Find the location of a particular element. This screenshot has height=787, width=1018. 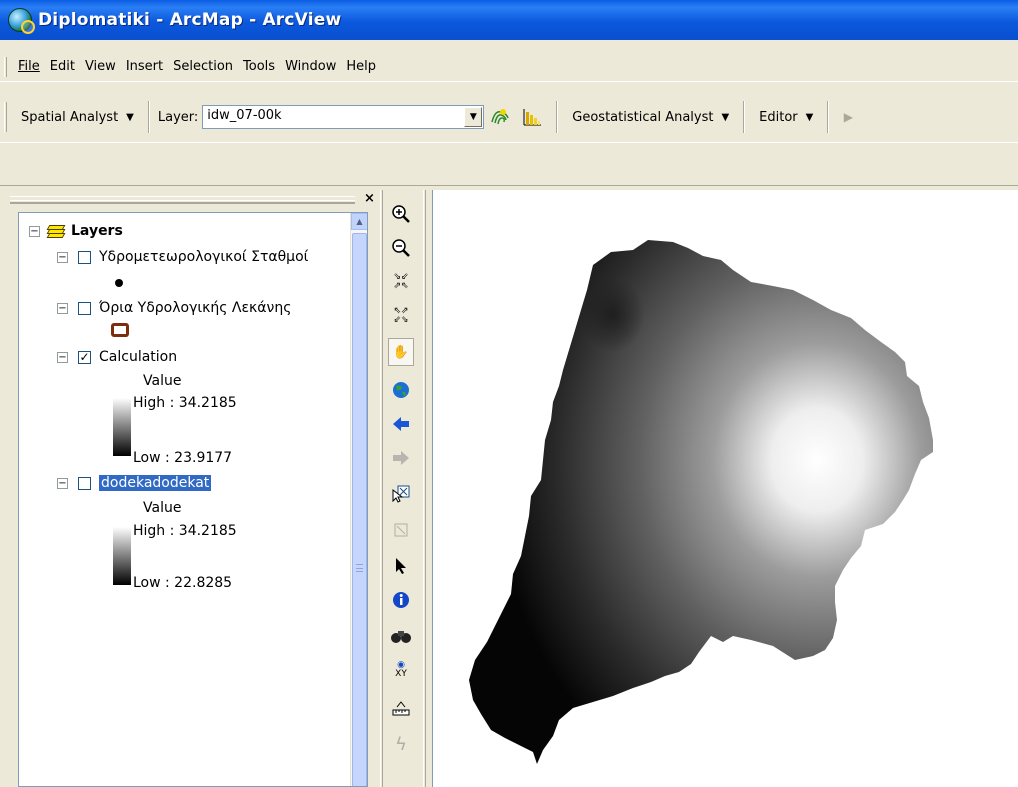

scroll-up-icon: ▲ is located at coordinates (359, 221).